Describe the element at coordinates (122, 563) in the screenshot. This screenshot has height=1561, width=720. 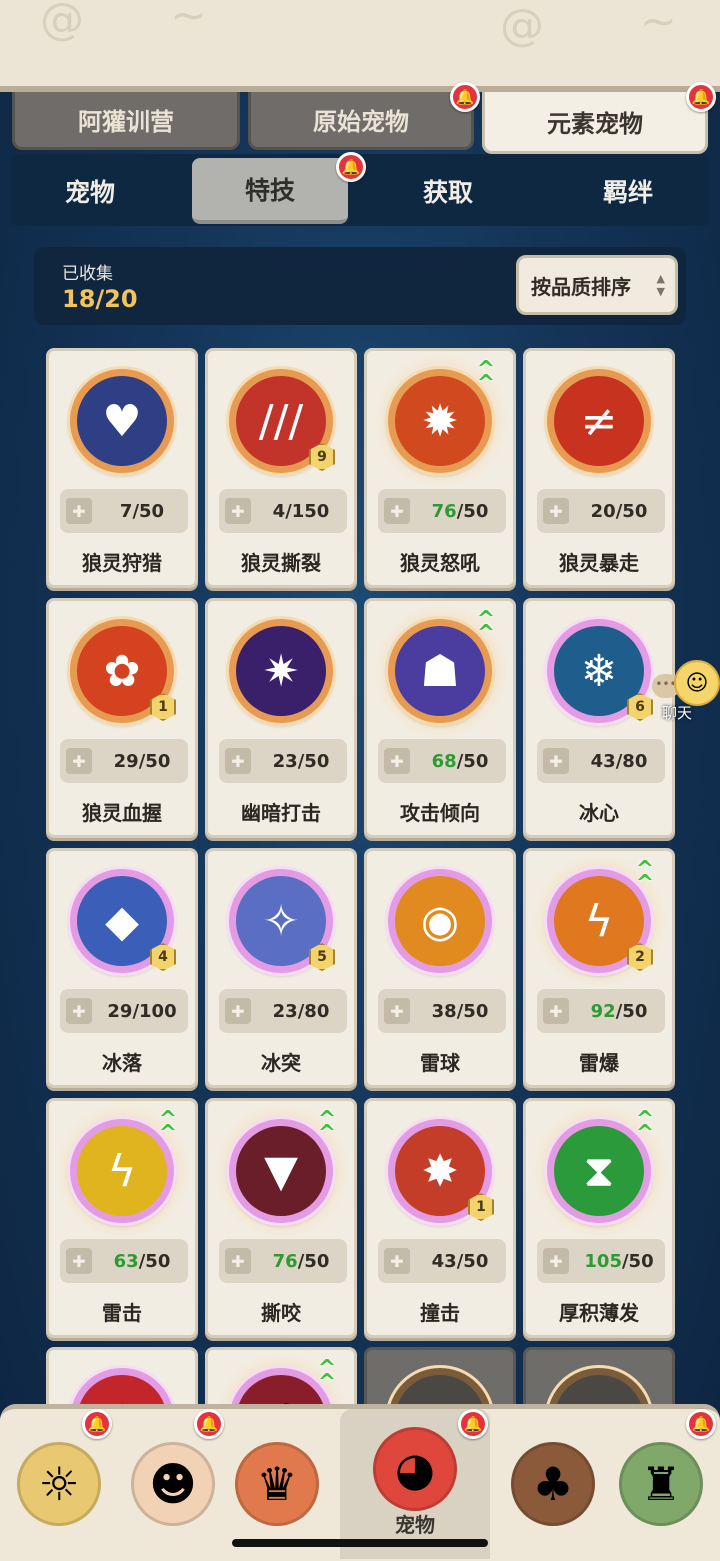
I see `skill-name: 狼灵狩猎` at that location.